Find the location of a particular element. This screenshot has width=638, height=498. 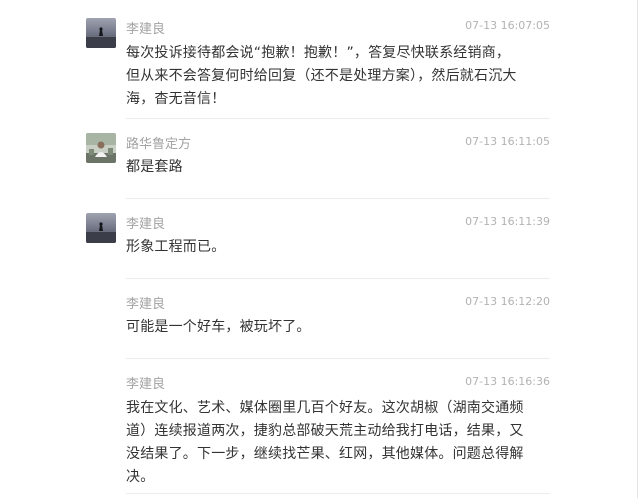

comment-author: 路华鲁定方 is located at coordinates (158, 145).